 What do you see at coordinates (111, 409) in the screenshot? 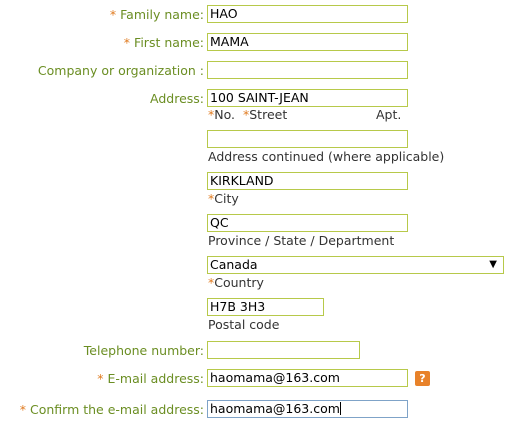
I see `confirm-email-label: * Confirm the e-mail address:` at bounding box center [111, 409].